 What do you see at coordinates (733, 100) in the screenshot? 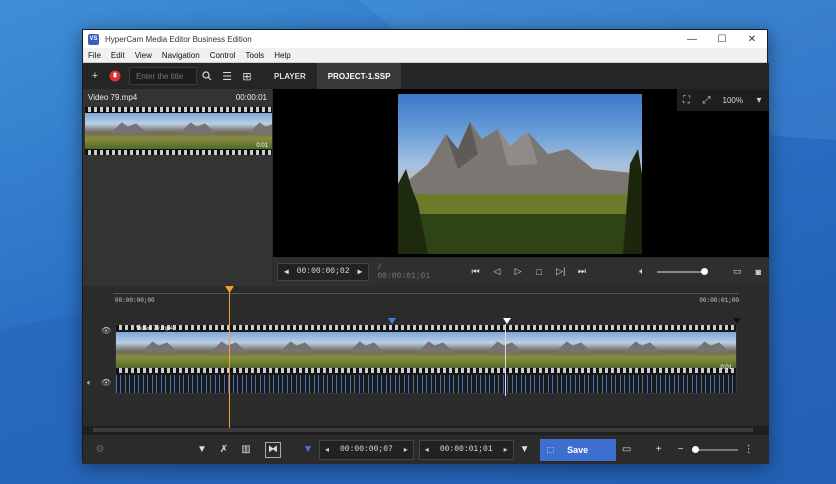
I see `preview-zoom-select: 100%` at bounding box center [733, 100].